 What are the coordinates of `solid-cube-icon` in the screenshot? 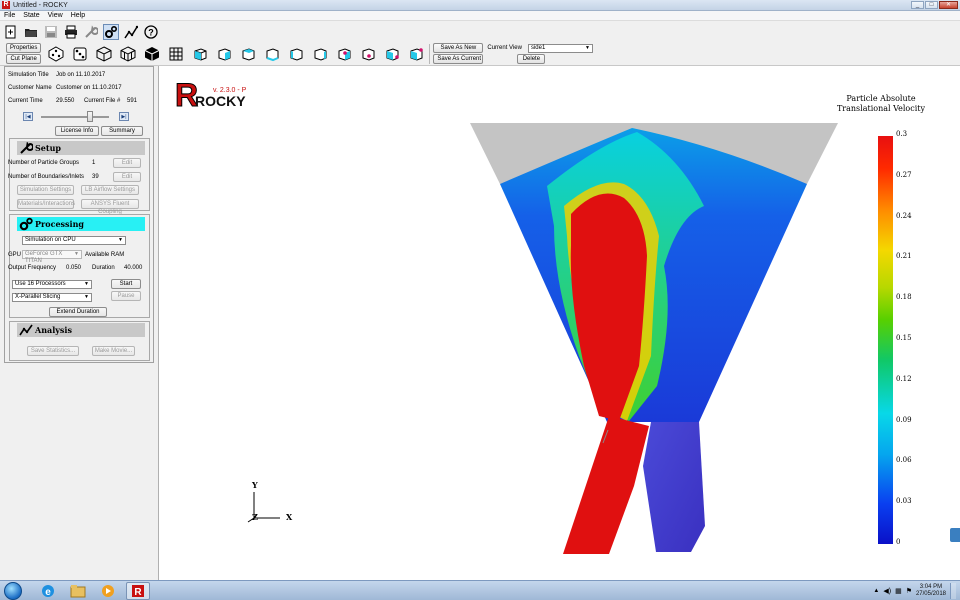 It's located at (152, 54).